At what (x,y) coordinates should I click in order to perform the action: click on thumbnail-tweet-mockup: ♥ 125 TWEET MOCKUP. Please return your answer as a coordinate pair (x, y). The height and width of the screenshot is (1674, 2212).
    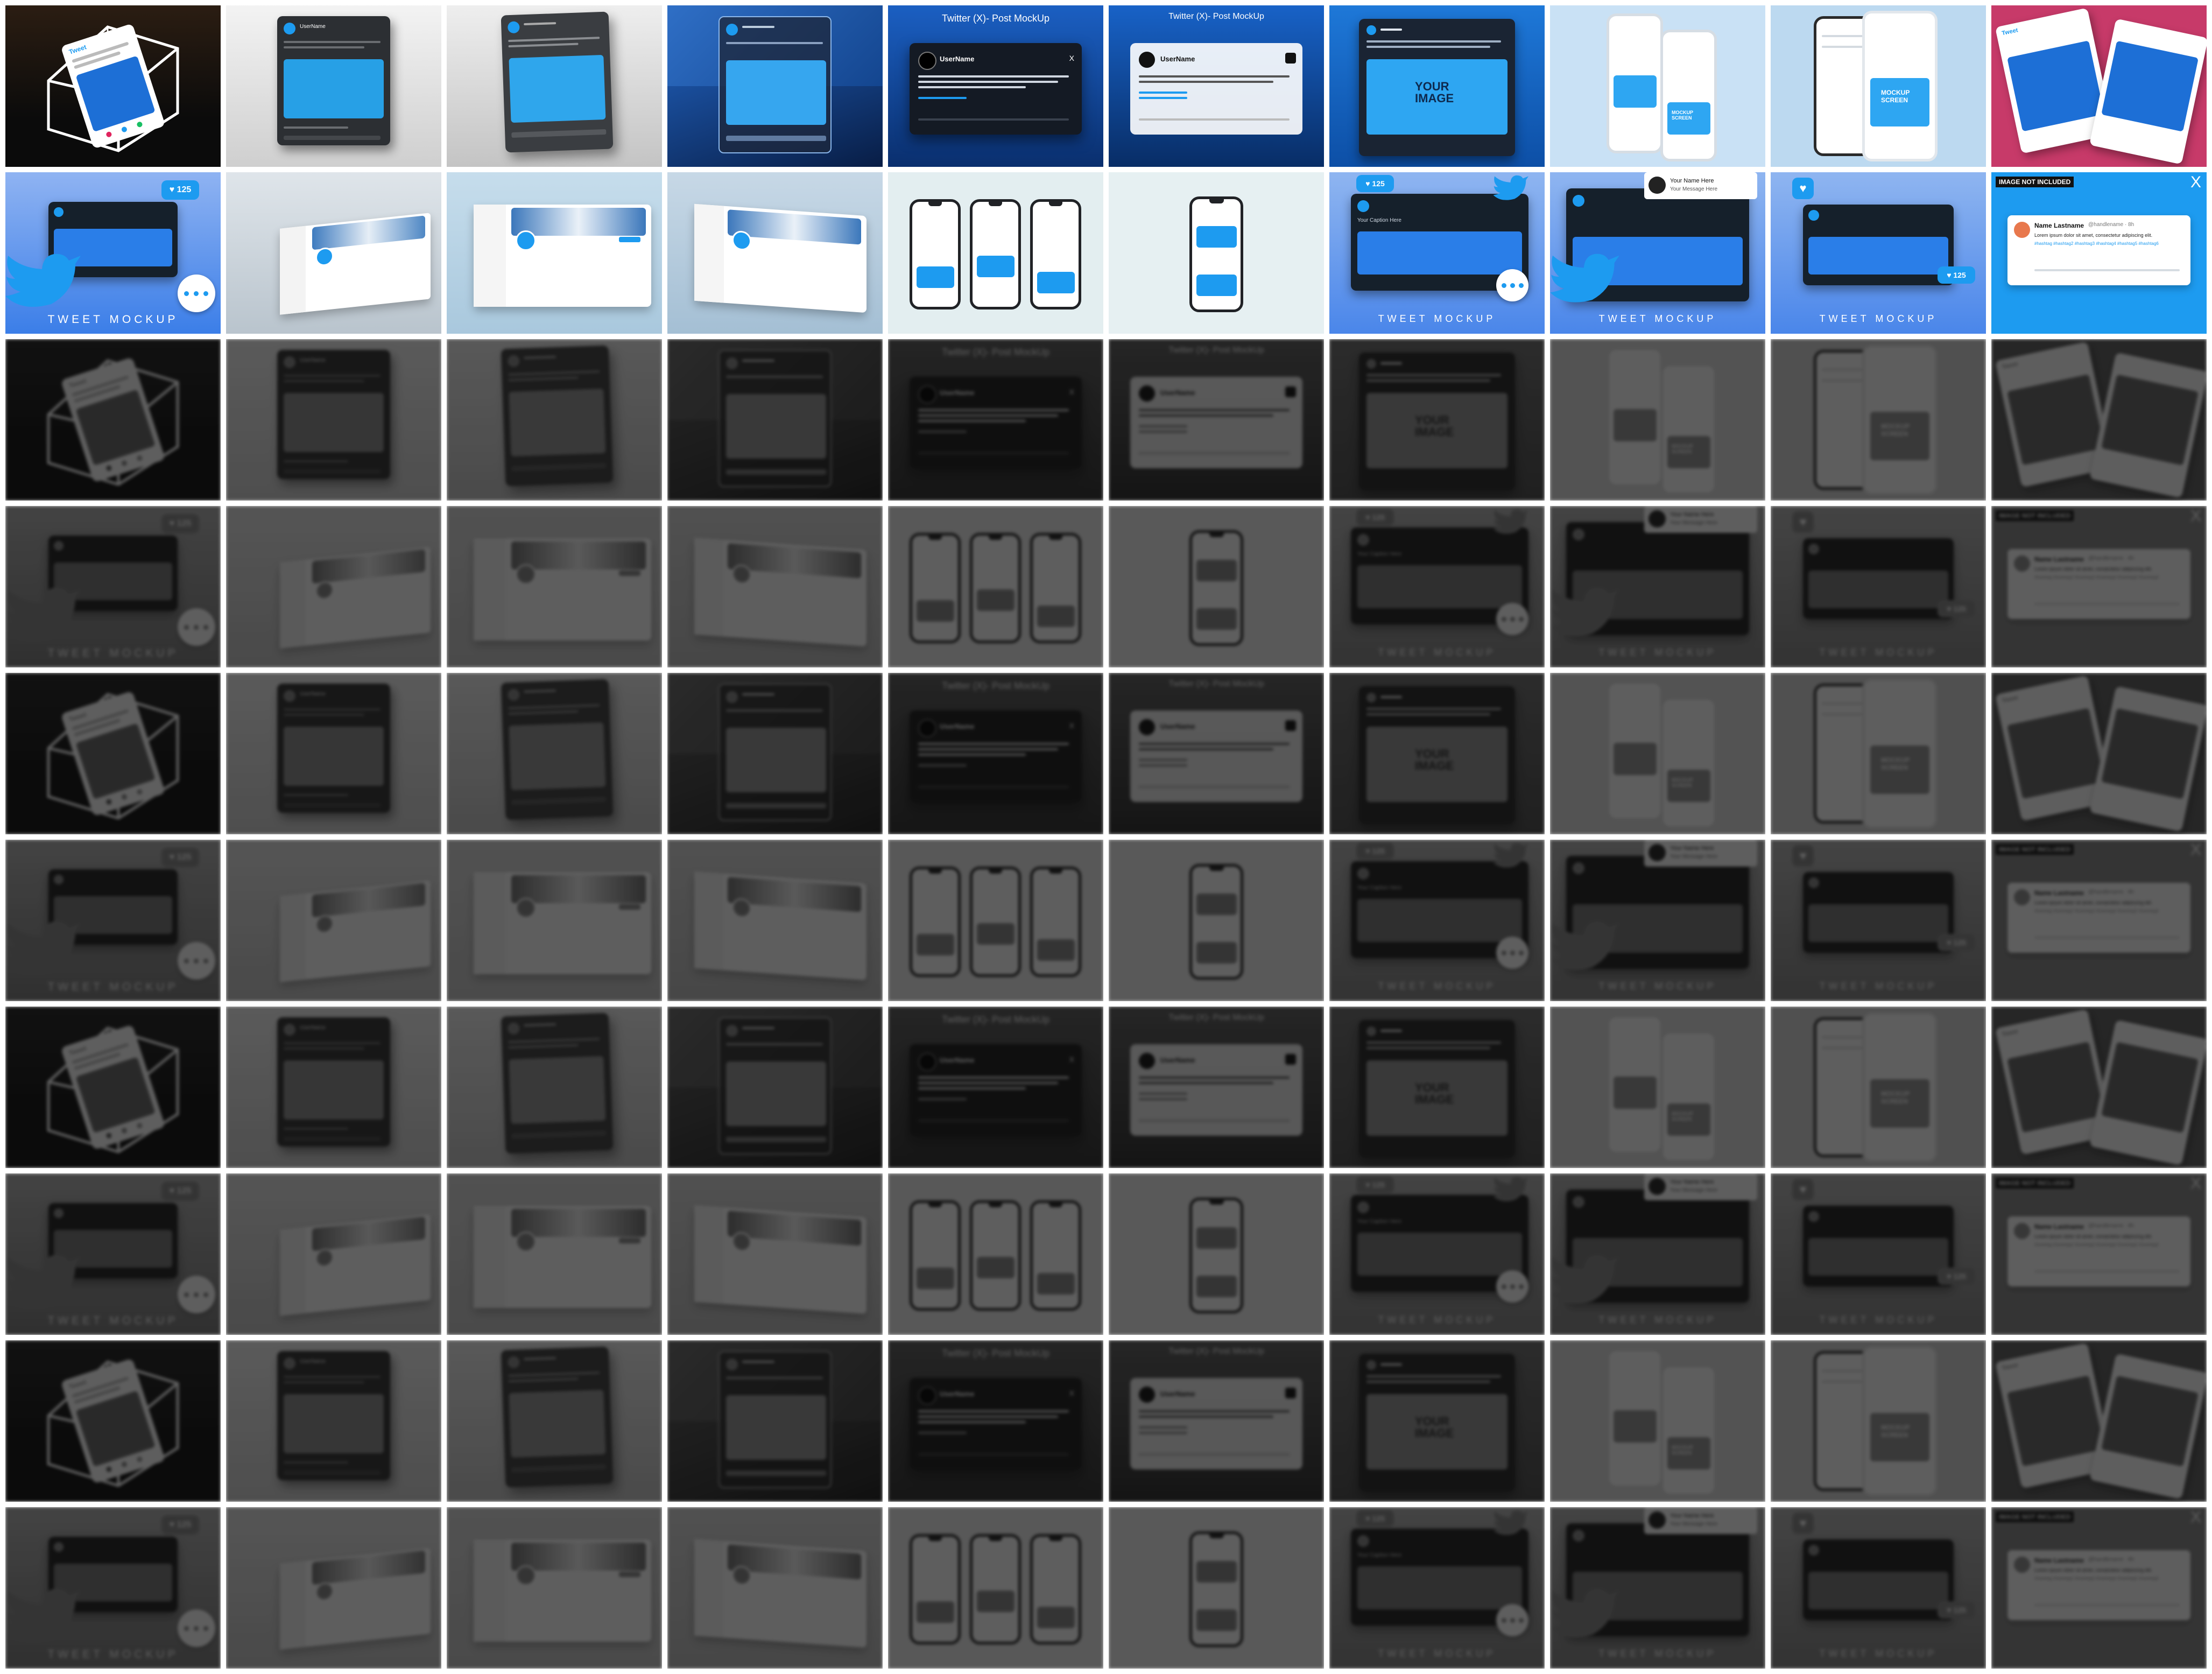
    Looking at the image, I should click on (113, 253).